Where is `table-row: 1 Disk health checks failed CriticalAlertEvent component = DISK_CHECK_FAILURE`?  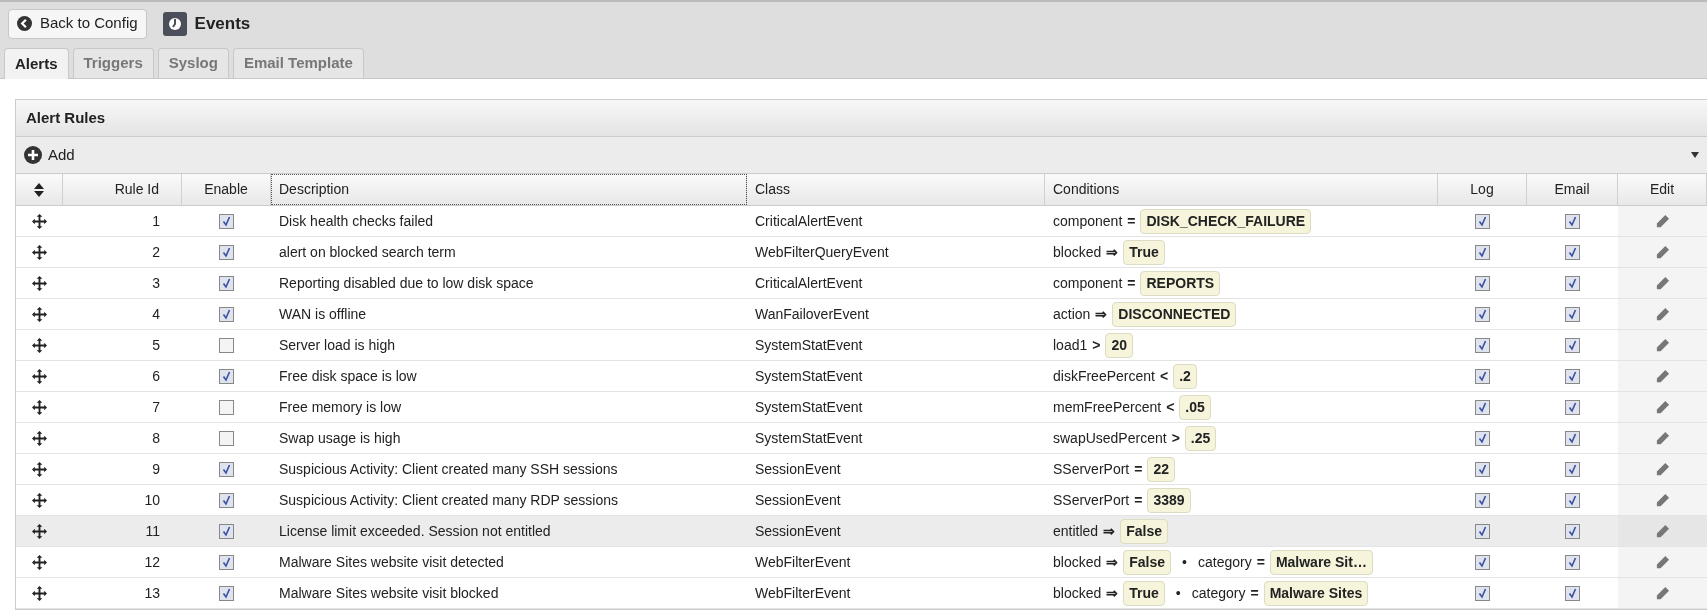 table-row: 1 Disk health checks failed CriticalAlertEvent component = DISK_CHECK_FAILURE is located at coordinates (861, 221).